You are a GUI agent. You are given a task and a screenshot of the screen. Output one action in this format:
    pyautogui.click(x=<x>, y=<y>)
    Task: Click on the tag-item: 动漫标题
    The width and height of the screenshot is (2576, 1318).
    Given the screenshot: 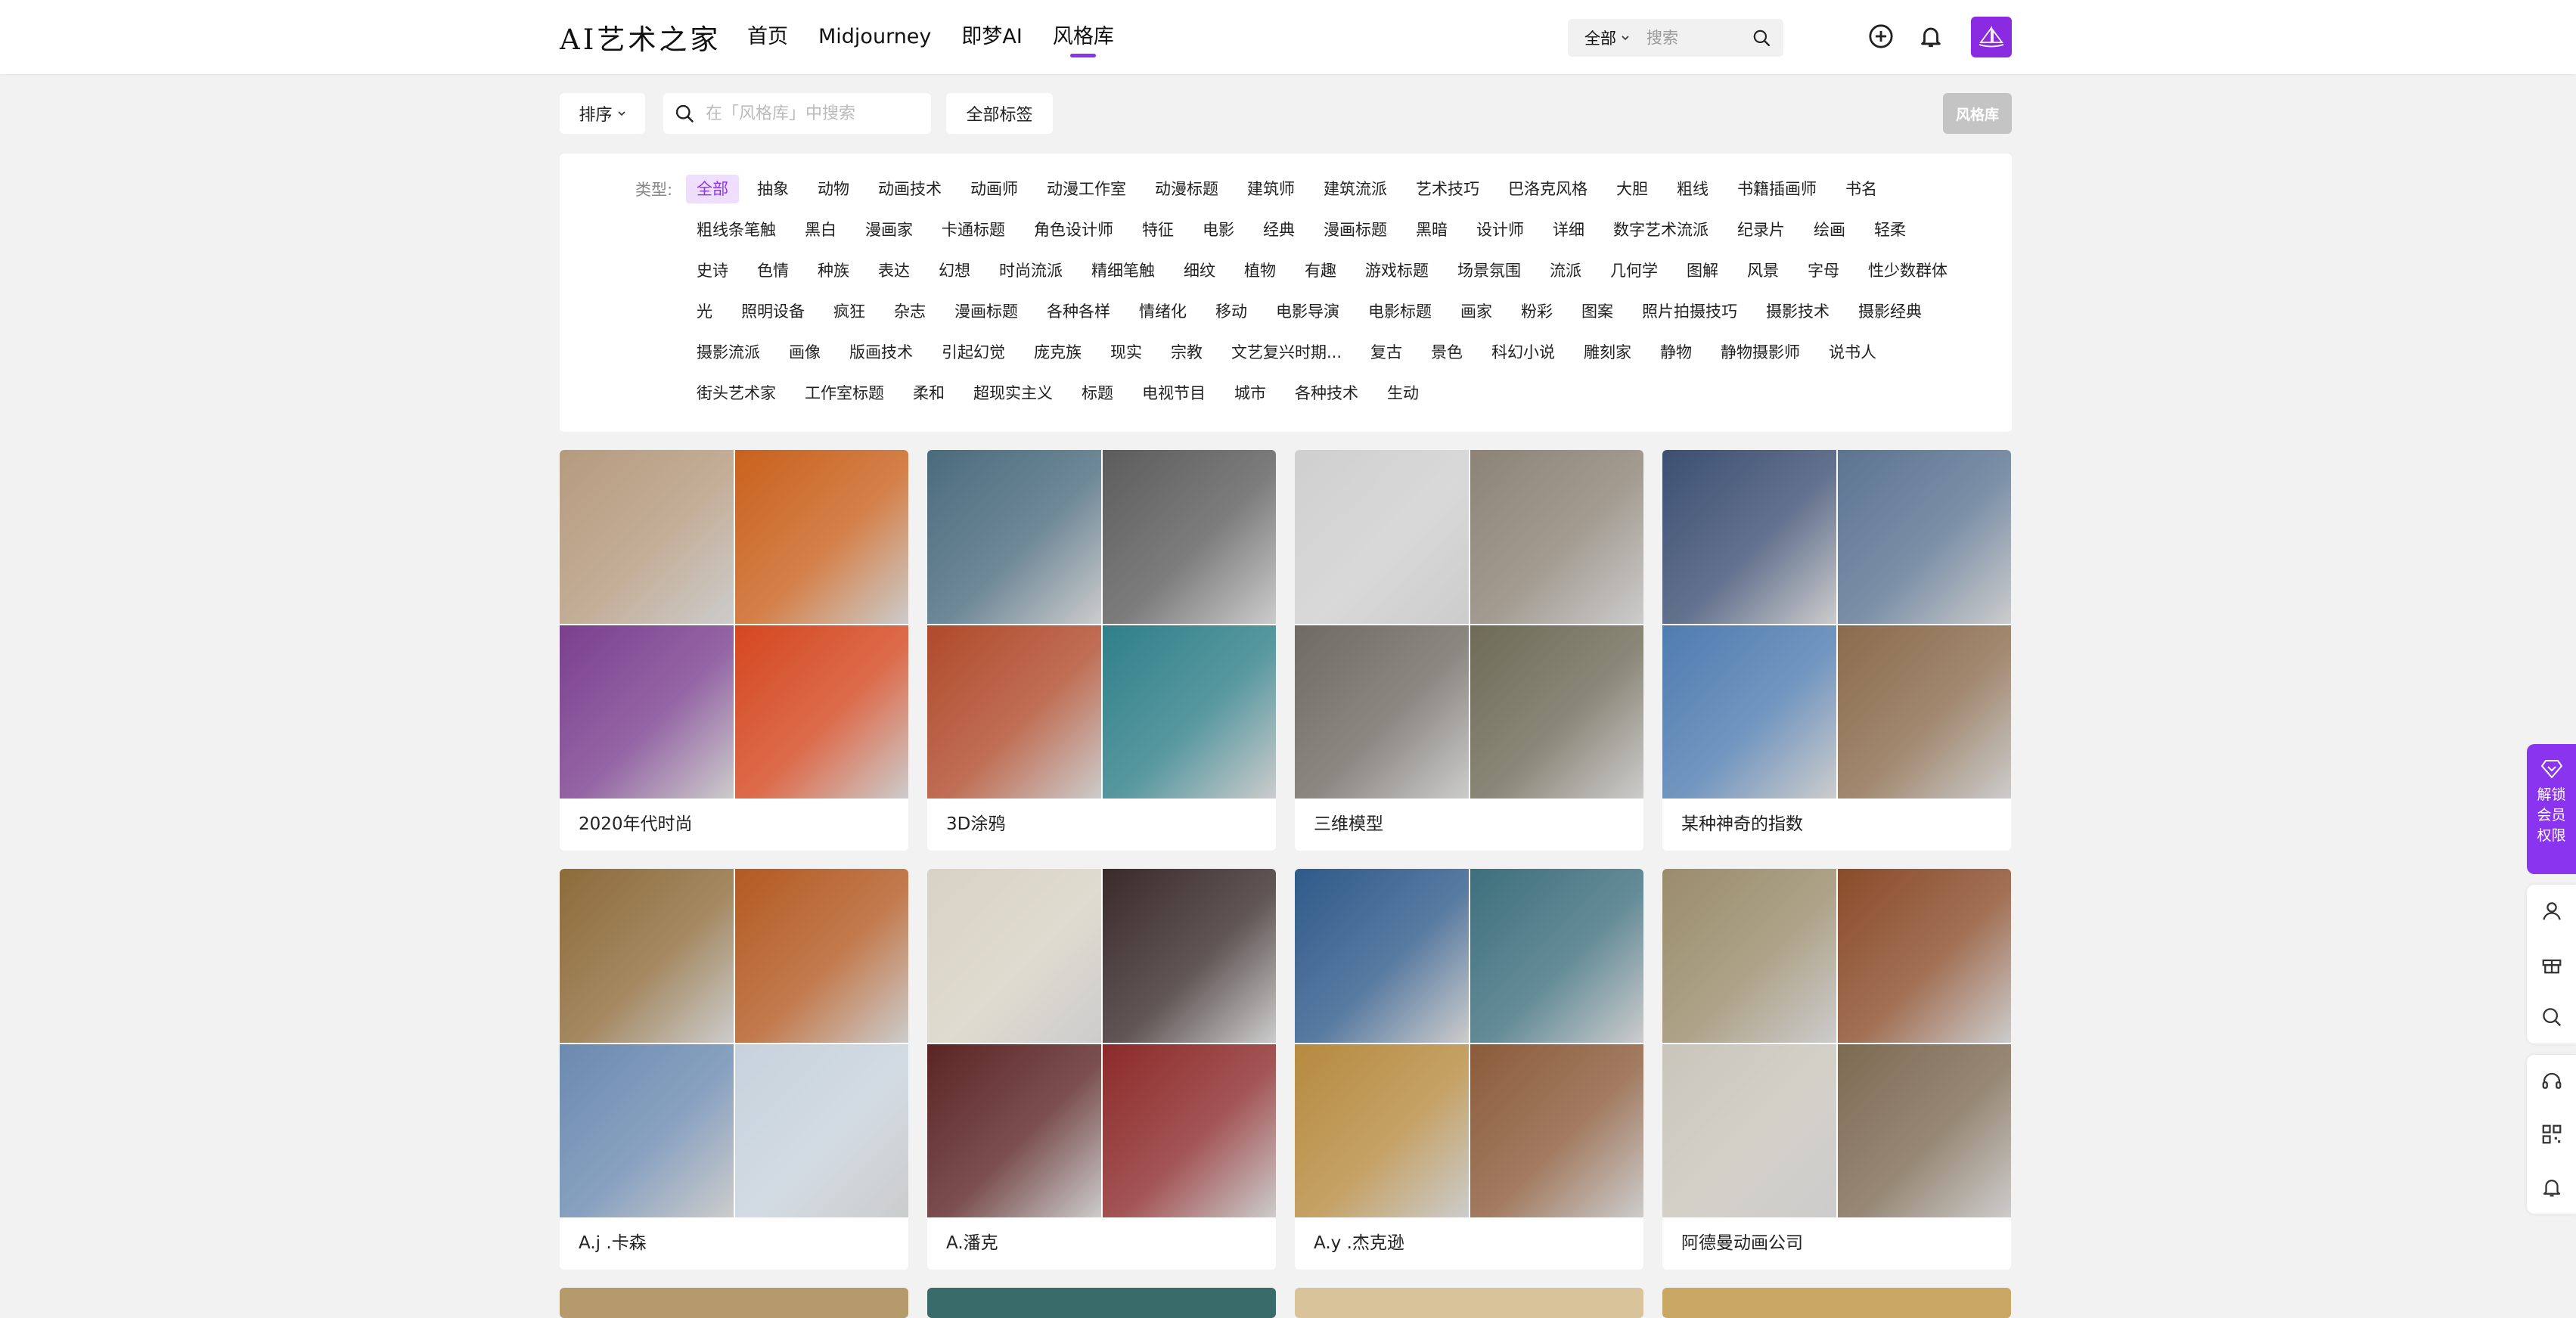 What is the action you would take?
    pyautogui.click(x=1187, y=196)
    